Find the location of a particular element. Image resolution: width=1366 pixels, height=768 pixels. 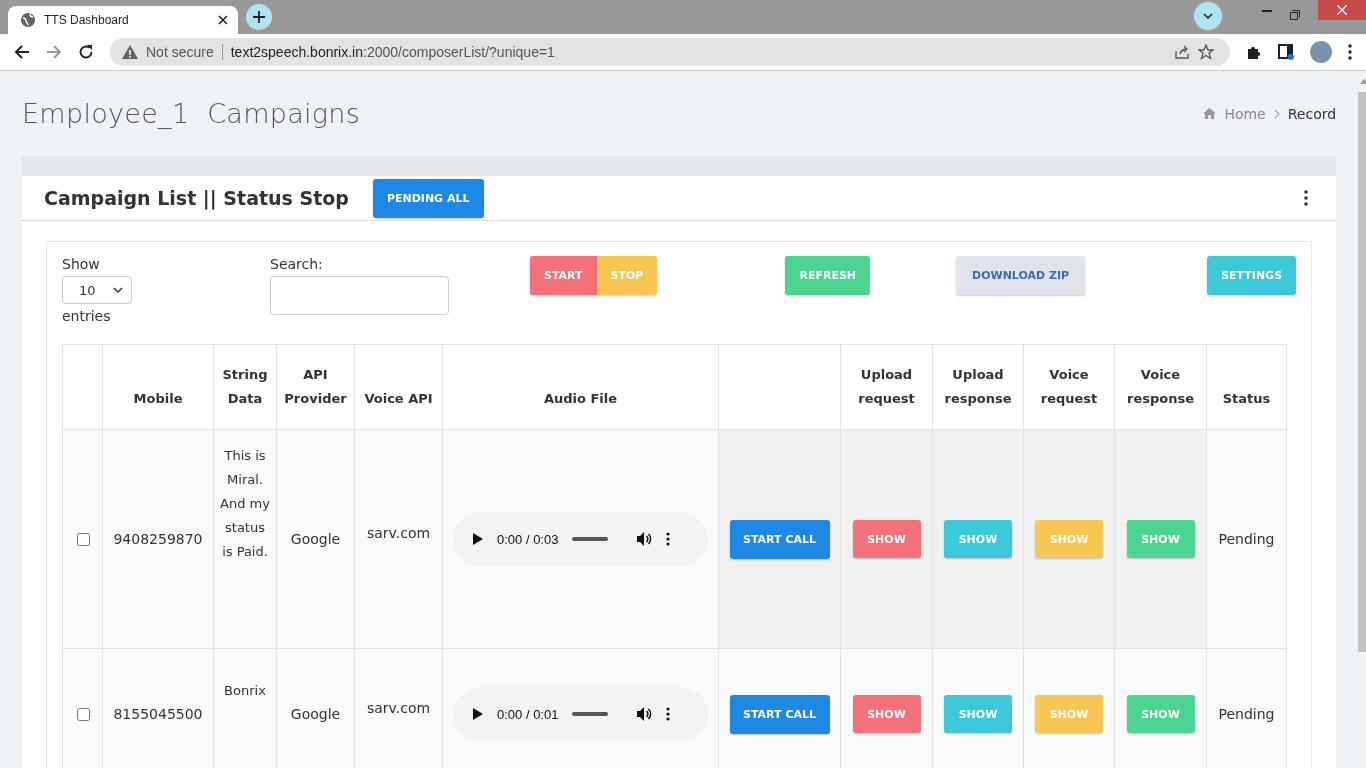

audio-time: 0:00 / 0:03 is located at coordinates (528, 539).